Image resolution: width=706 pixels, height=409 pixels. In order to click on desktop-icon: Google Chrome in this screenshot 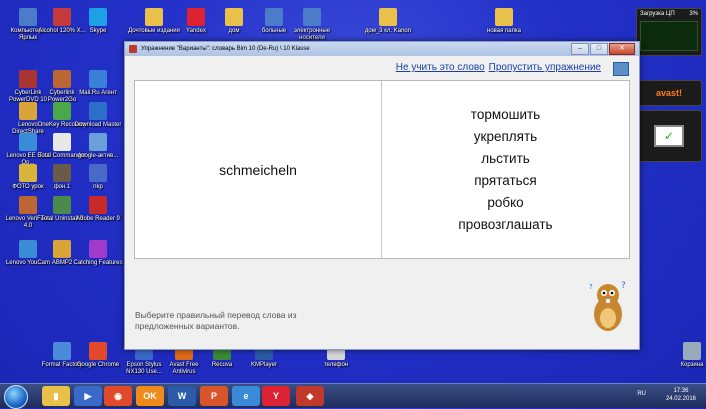, I will do `click(98, 355)`.